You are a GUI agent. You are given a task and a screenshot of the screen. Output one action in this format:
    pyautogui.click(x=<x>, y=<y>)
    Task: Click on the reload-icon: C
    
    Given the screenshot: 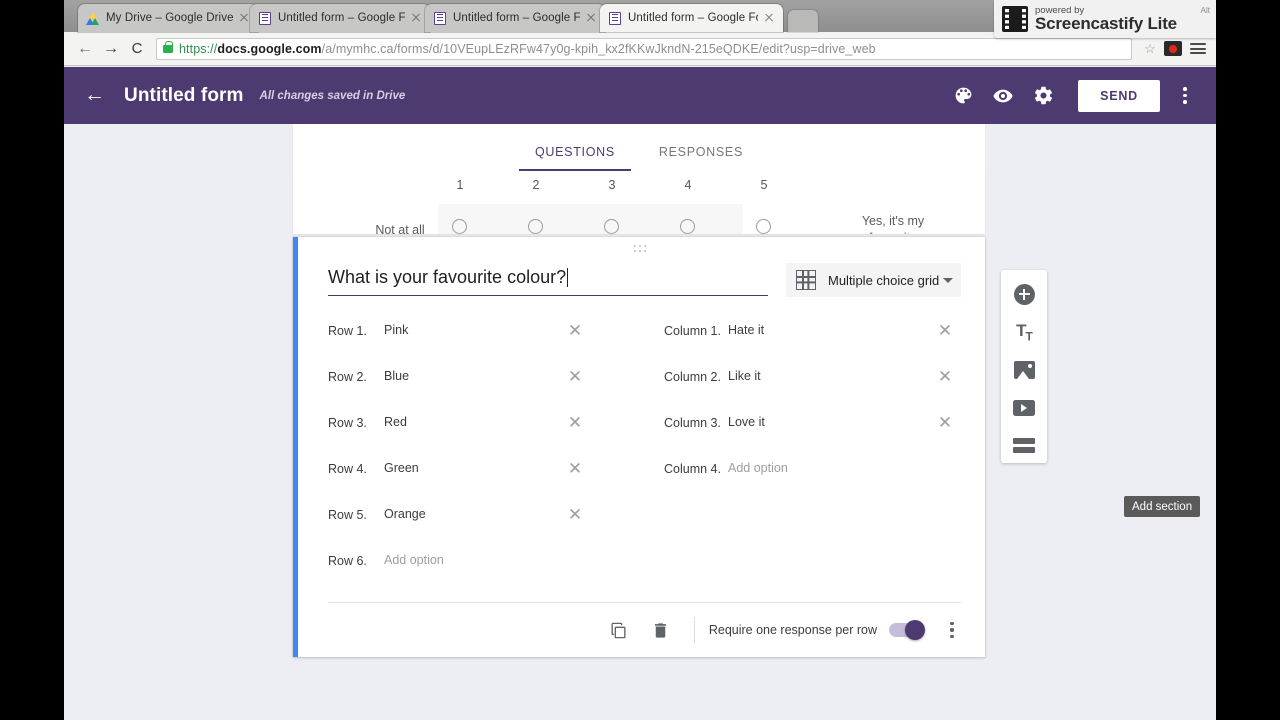 What is the action you would take?
    pyautogui.click(x=137, y=49)
    